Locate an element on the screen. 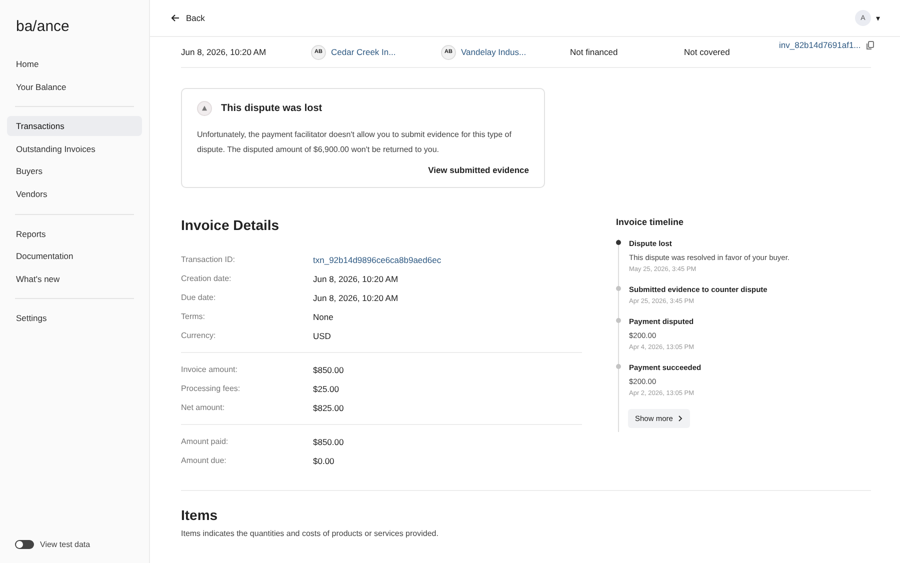  toggle-switch is located at coordinates (24, 544).